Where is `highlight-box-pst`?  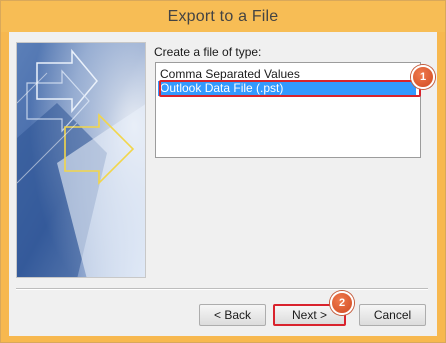
highlight-box-pst is located at coordinates (290, 88).